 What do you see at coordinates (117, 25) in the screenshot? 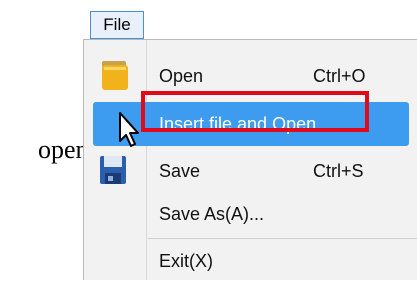
I see `file-menu-button: File` at bounding box center [117, 25].